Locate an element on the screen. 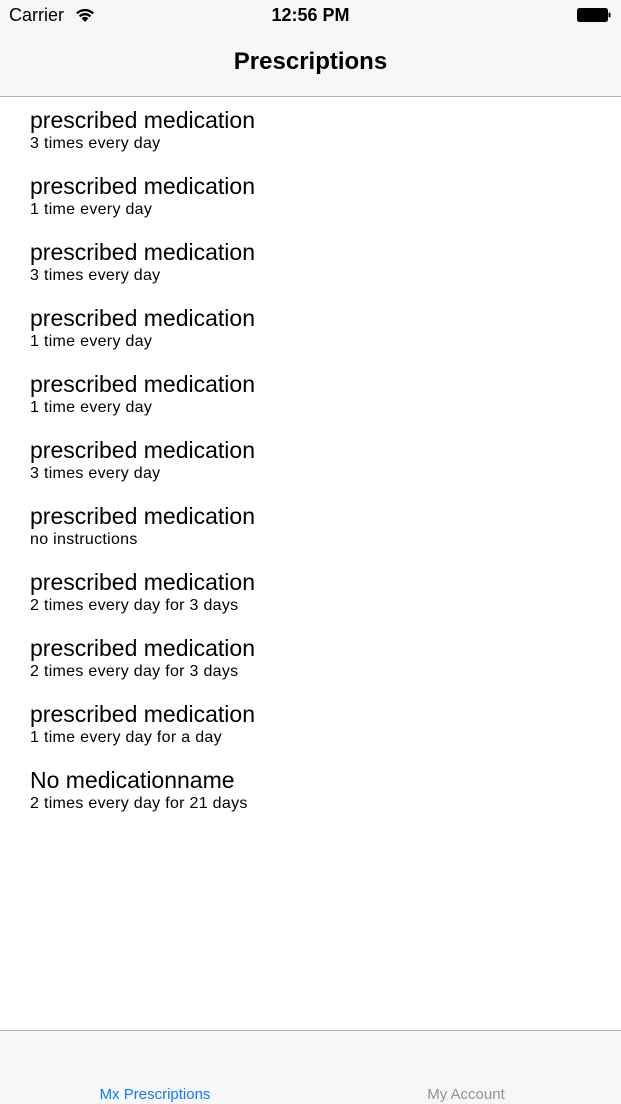 This screenshot has height=1104, width=621. battery-icon is located at coordinates (594, 15).